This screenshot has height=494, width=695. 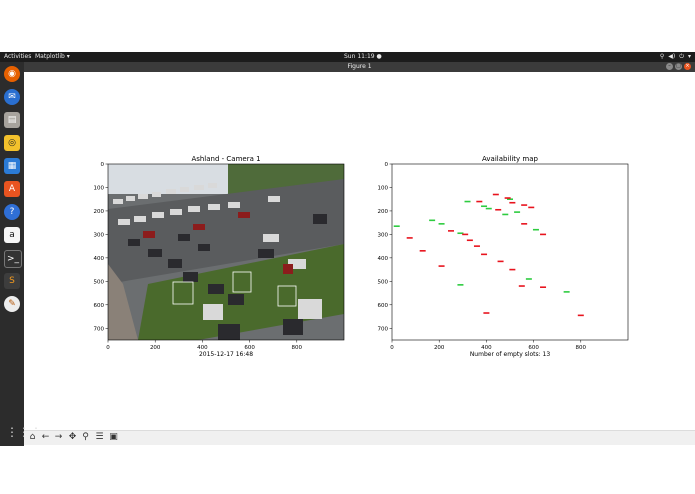 I want to click on maximize-button: □, so click(x=678, y=66).